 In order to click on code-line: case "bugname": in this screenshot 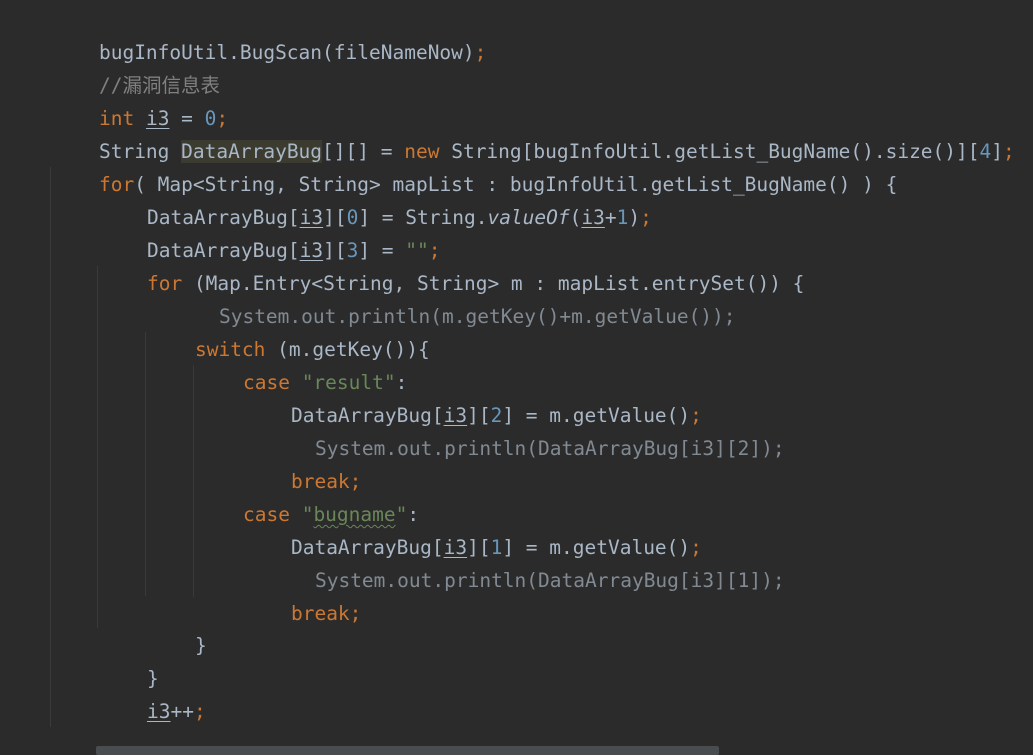, I will do `click(307, 495)`.